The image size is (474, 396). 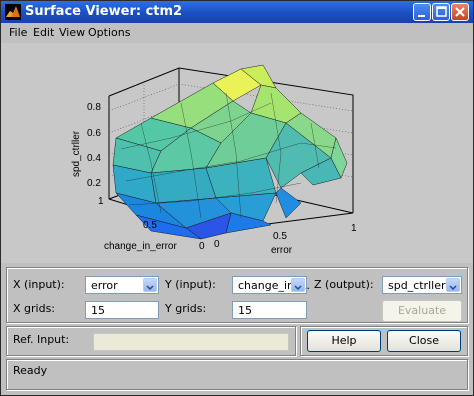 I want to click on menu-view: View, so click(x=72, y=32).